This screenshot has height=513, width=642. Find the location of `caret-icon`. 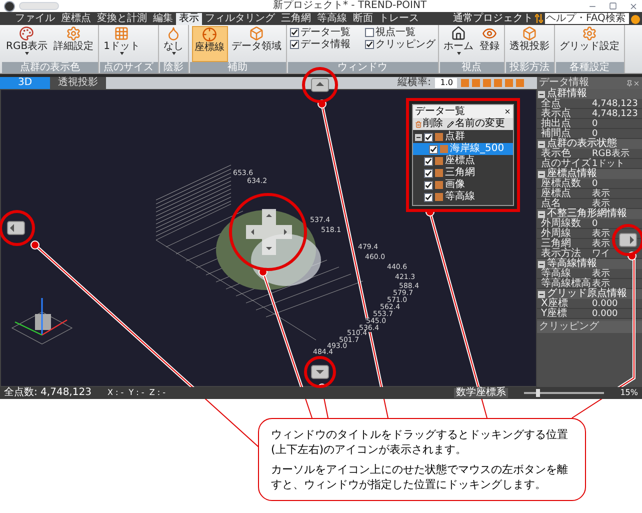

caret-icon is located at coordinates (458, 53).